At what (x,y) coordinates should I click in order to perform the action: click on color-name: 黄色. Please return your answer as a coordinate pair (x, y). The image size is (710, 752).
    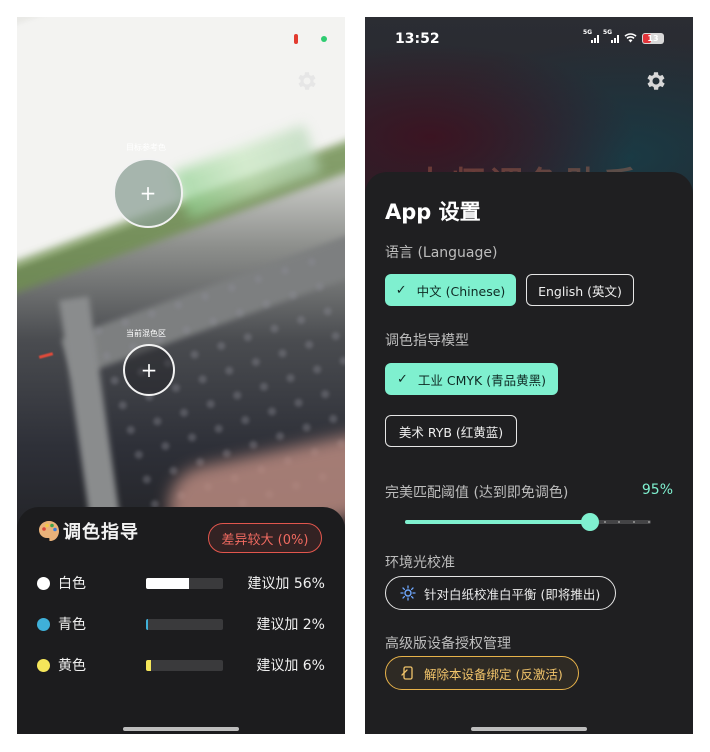
    Looking at the image, I should click on (72, 666).